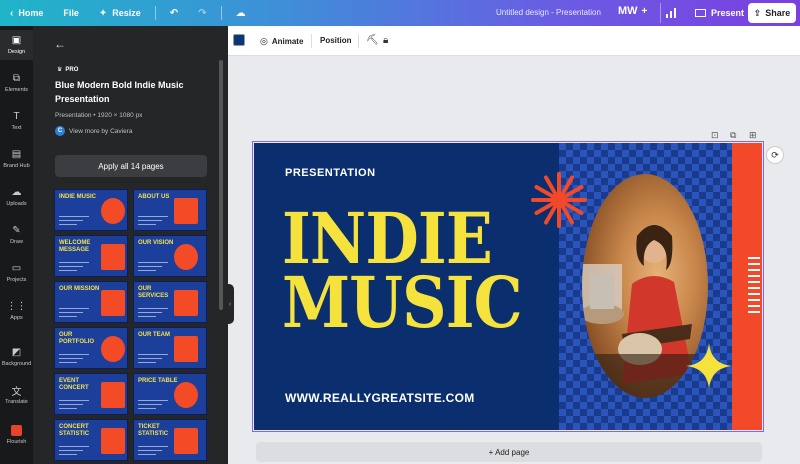 This screenshot has width=800, height=464. What do you see at coordinates (16, 306) in the screenshot?
I see `apps-icon: ⋮⋮` at bounding box center [16, 306].